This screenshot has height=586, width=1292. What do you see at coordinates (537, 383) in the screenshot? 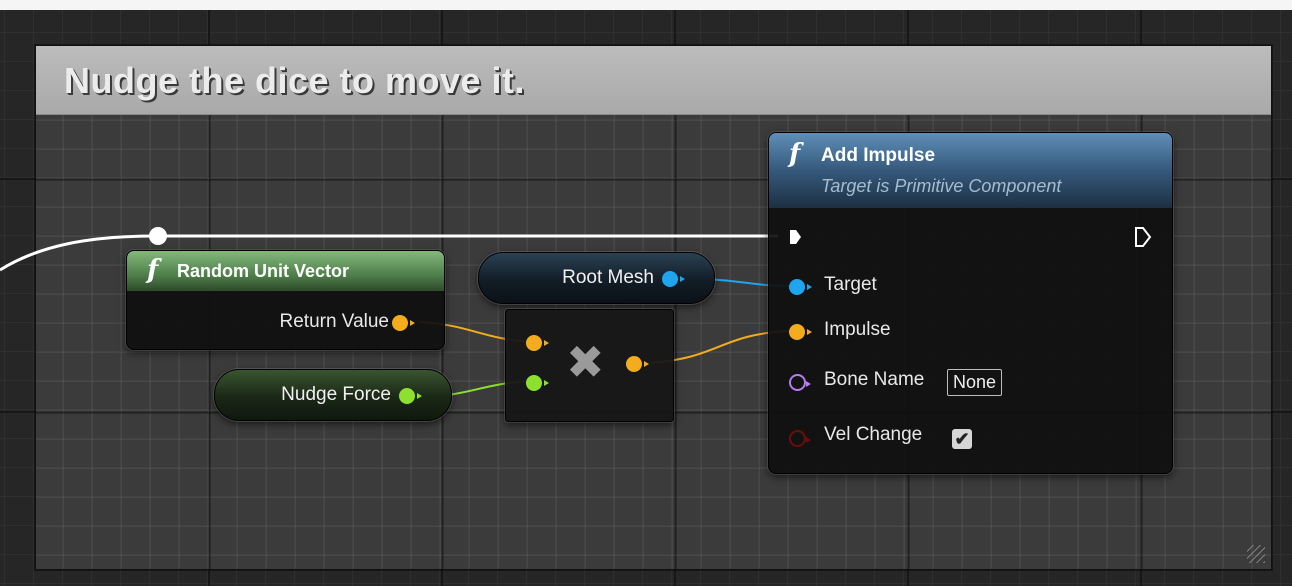
I see `multiply-input-b-pin` at bounding box center [537, 383].